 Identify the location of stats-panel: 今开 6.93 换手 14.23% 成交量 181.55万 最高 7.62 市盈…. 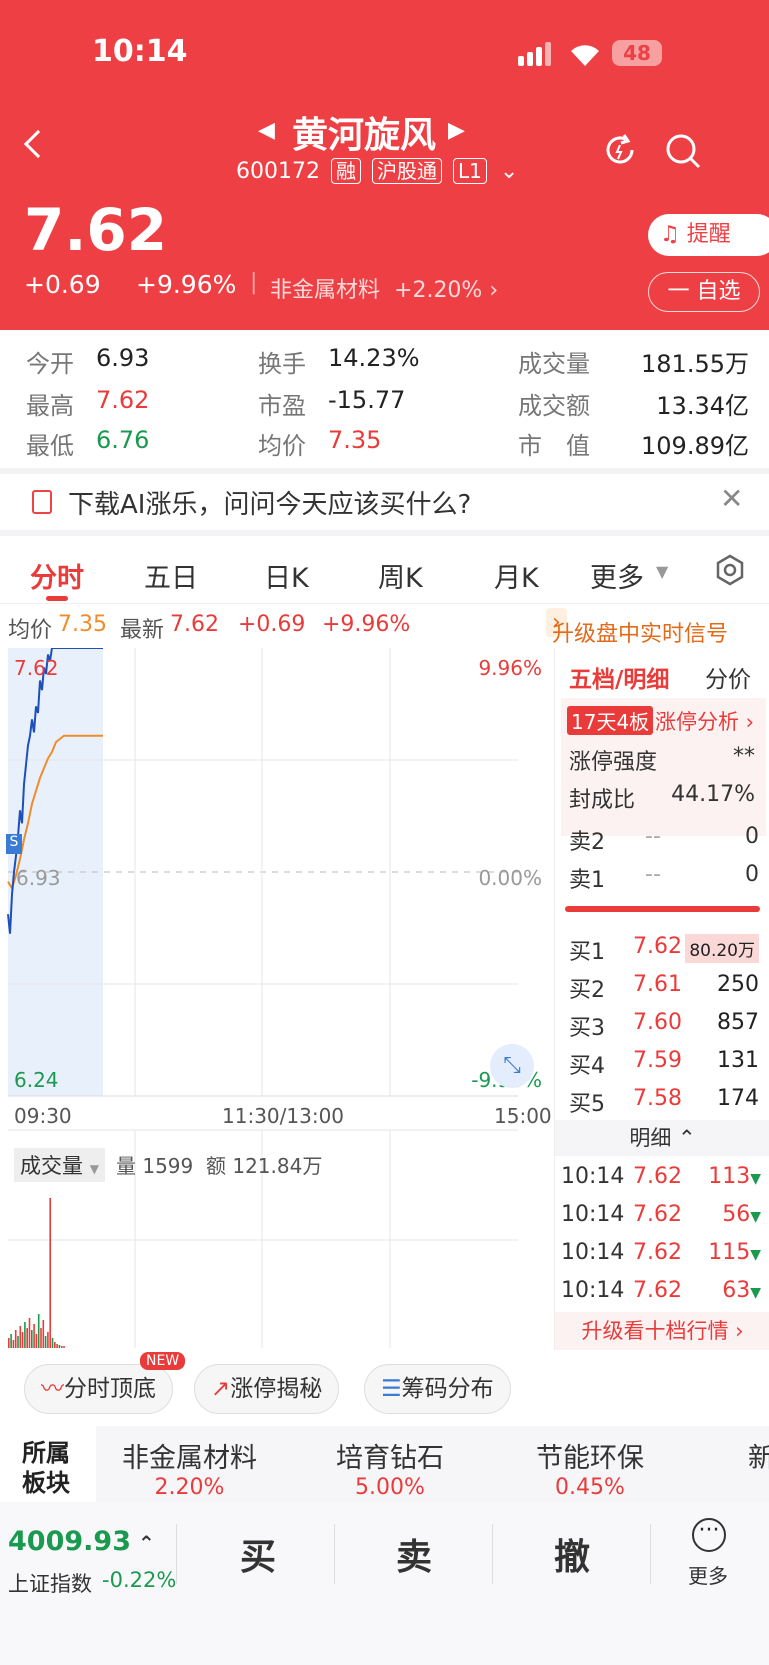
(384, 399).